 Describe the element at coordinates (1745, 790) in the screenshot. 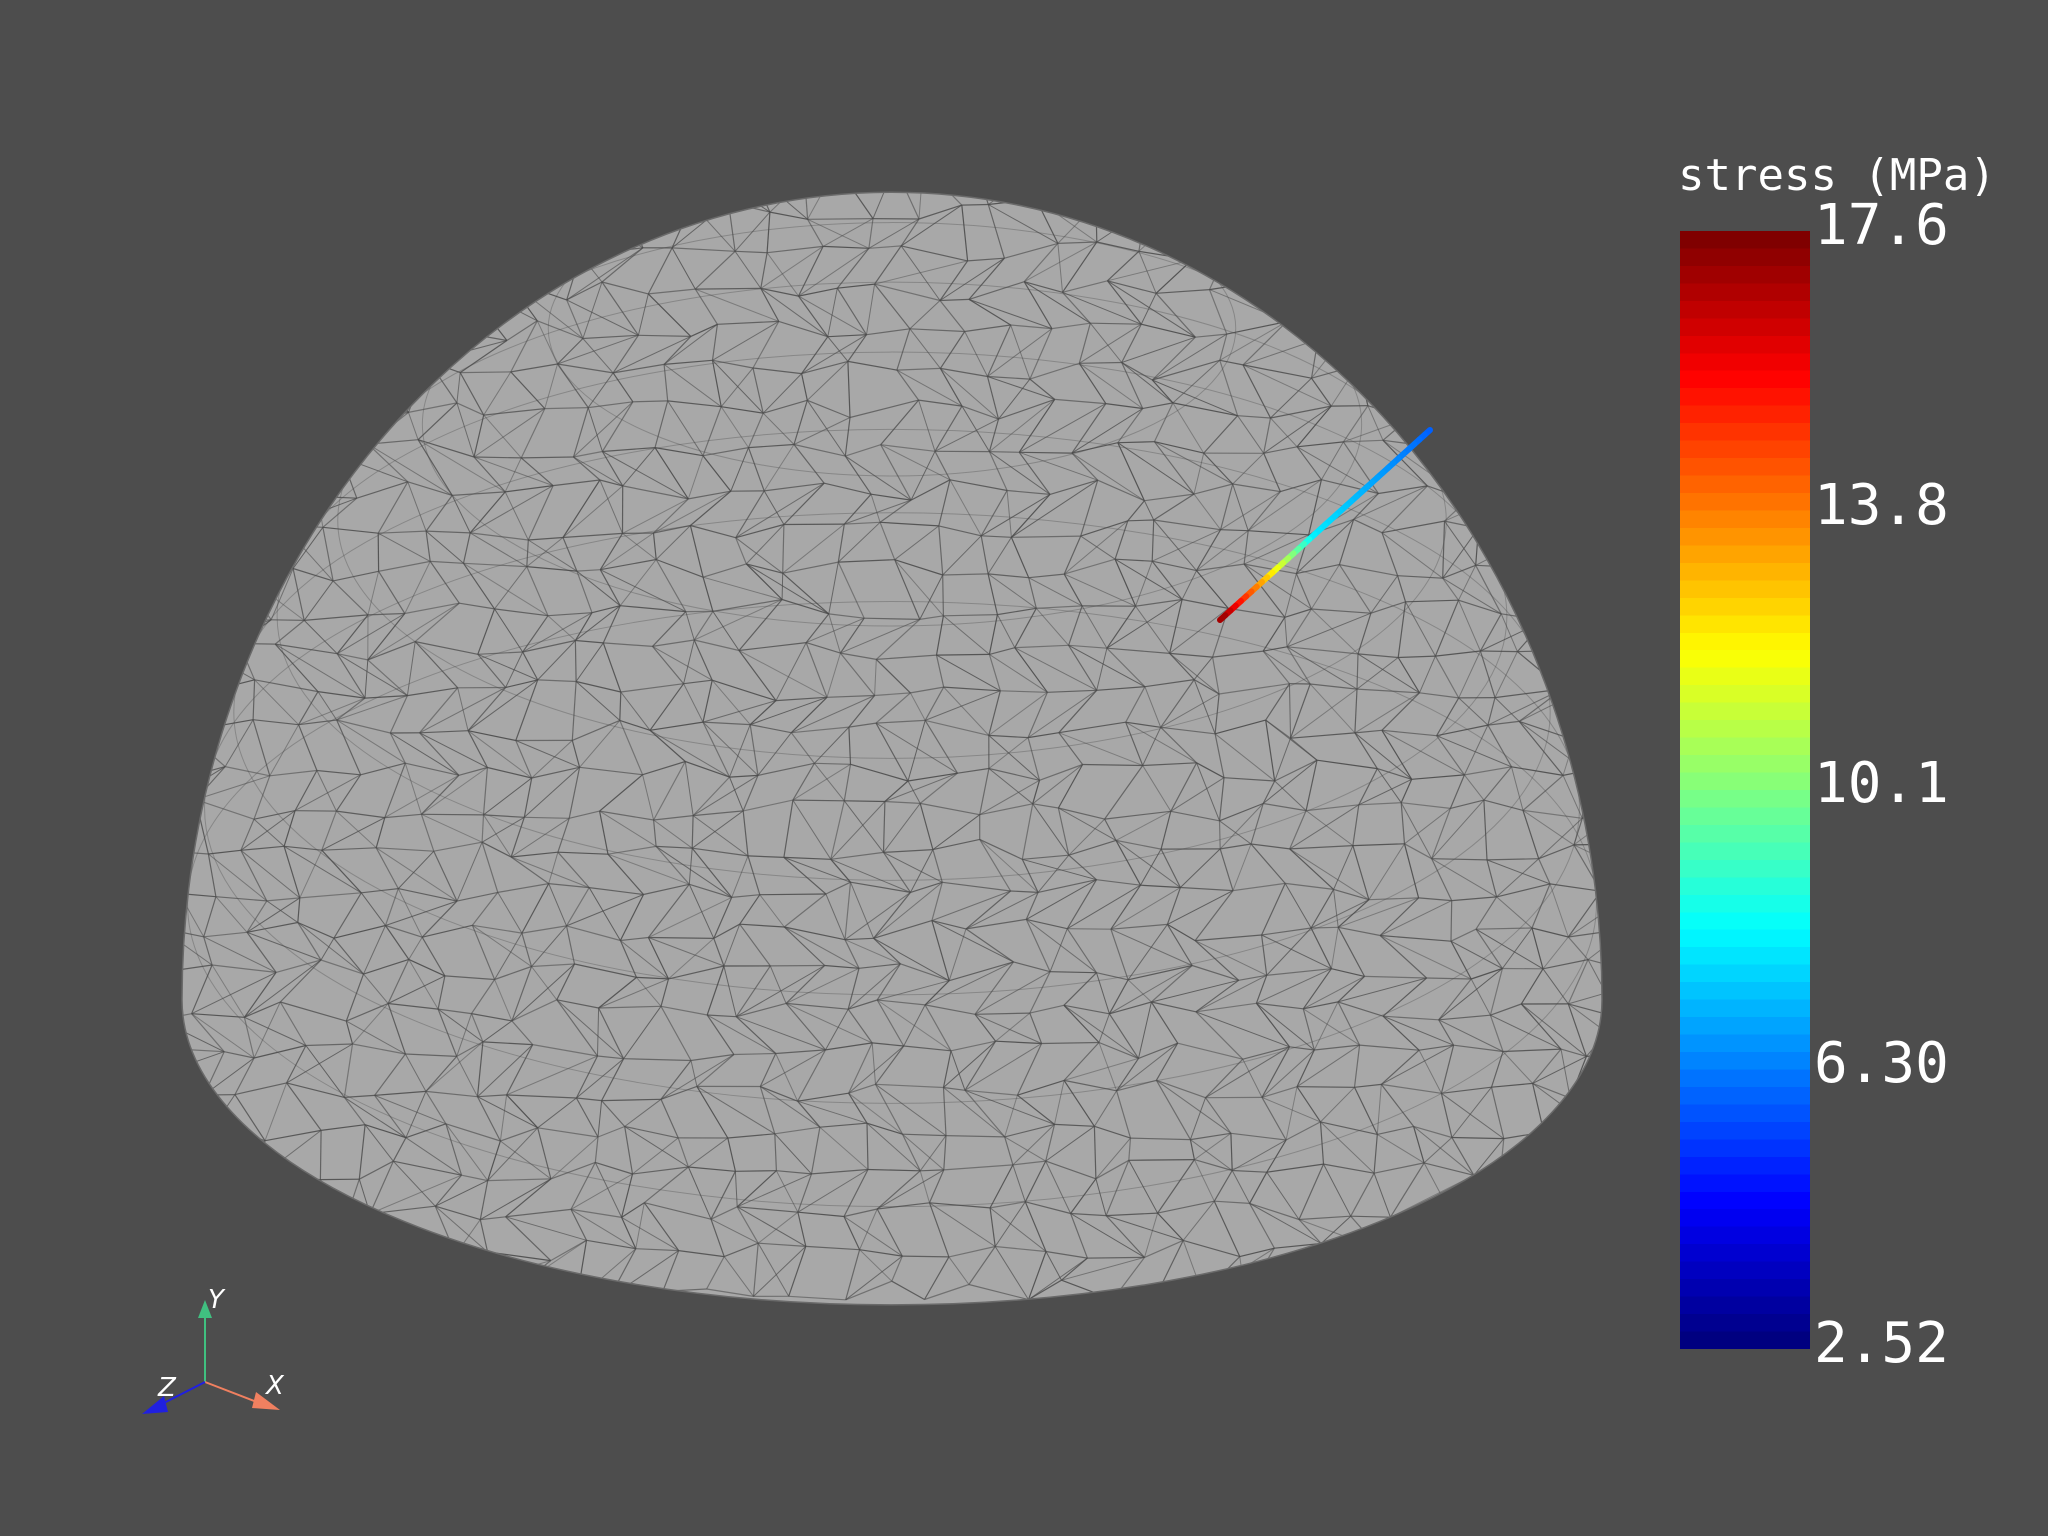

I see `colorbar-gradient` at that location.